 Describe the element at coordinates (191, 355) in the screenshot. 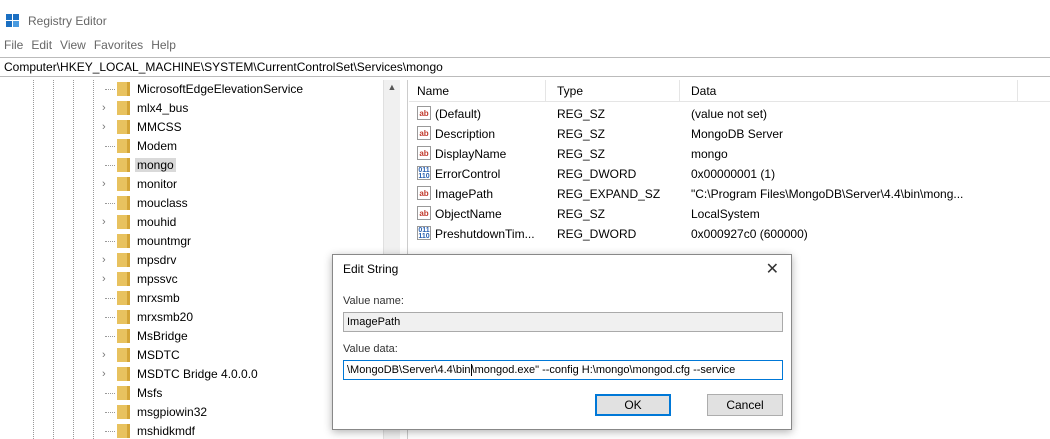

I see `tree-item: › MSDTC` at that location.